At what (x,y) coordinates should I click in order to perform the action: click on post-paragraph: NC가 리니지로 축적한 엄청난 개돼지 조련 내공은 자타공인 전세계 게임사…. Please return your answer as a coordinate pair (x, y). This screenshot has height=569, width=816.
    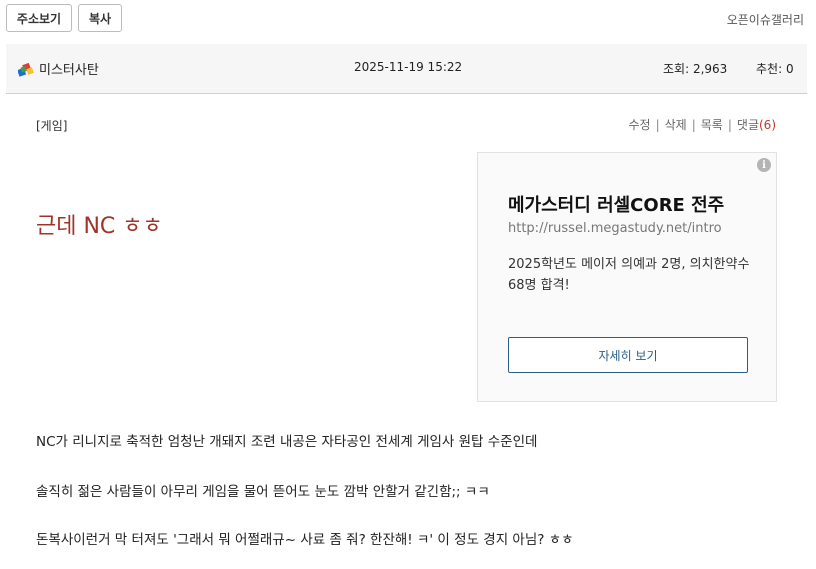
    Looking at the image, I should click on (287, 442).